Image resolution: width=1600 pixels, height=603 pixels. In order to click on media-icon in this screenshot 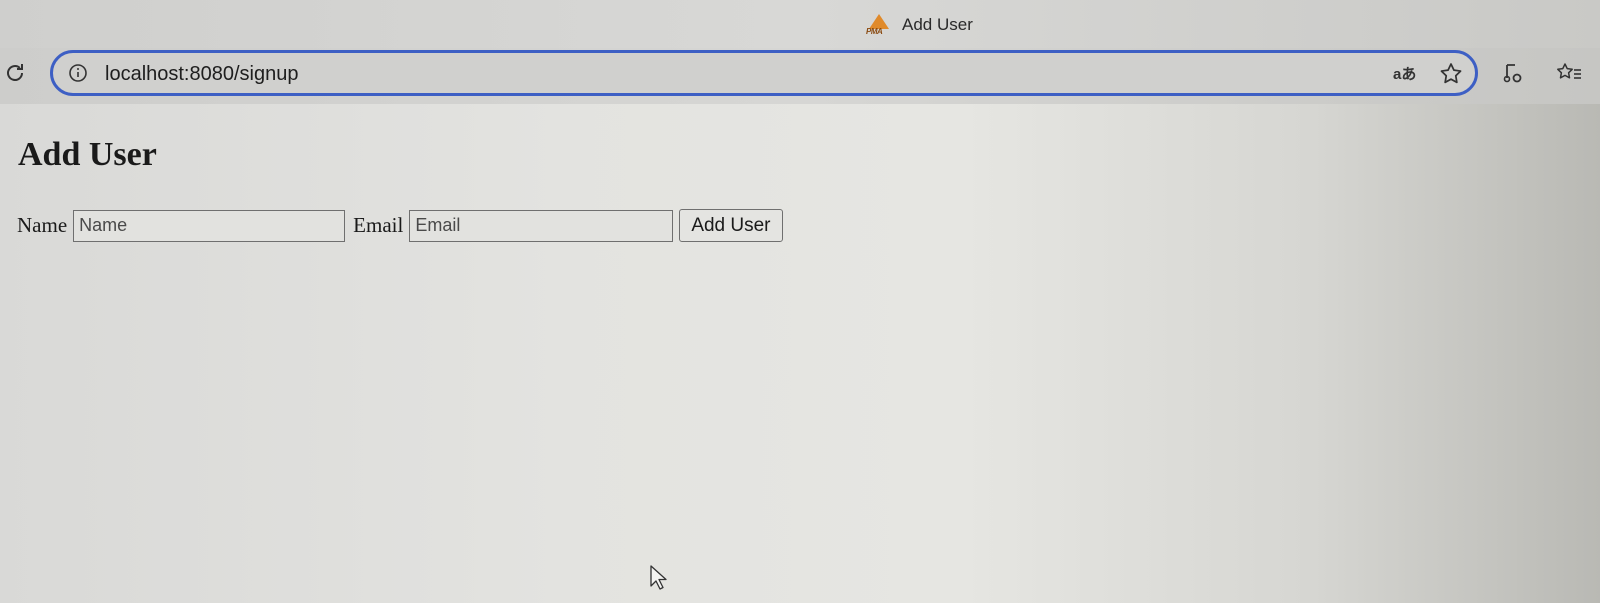, I will do `click(1513, 75)`.